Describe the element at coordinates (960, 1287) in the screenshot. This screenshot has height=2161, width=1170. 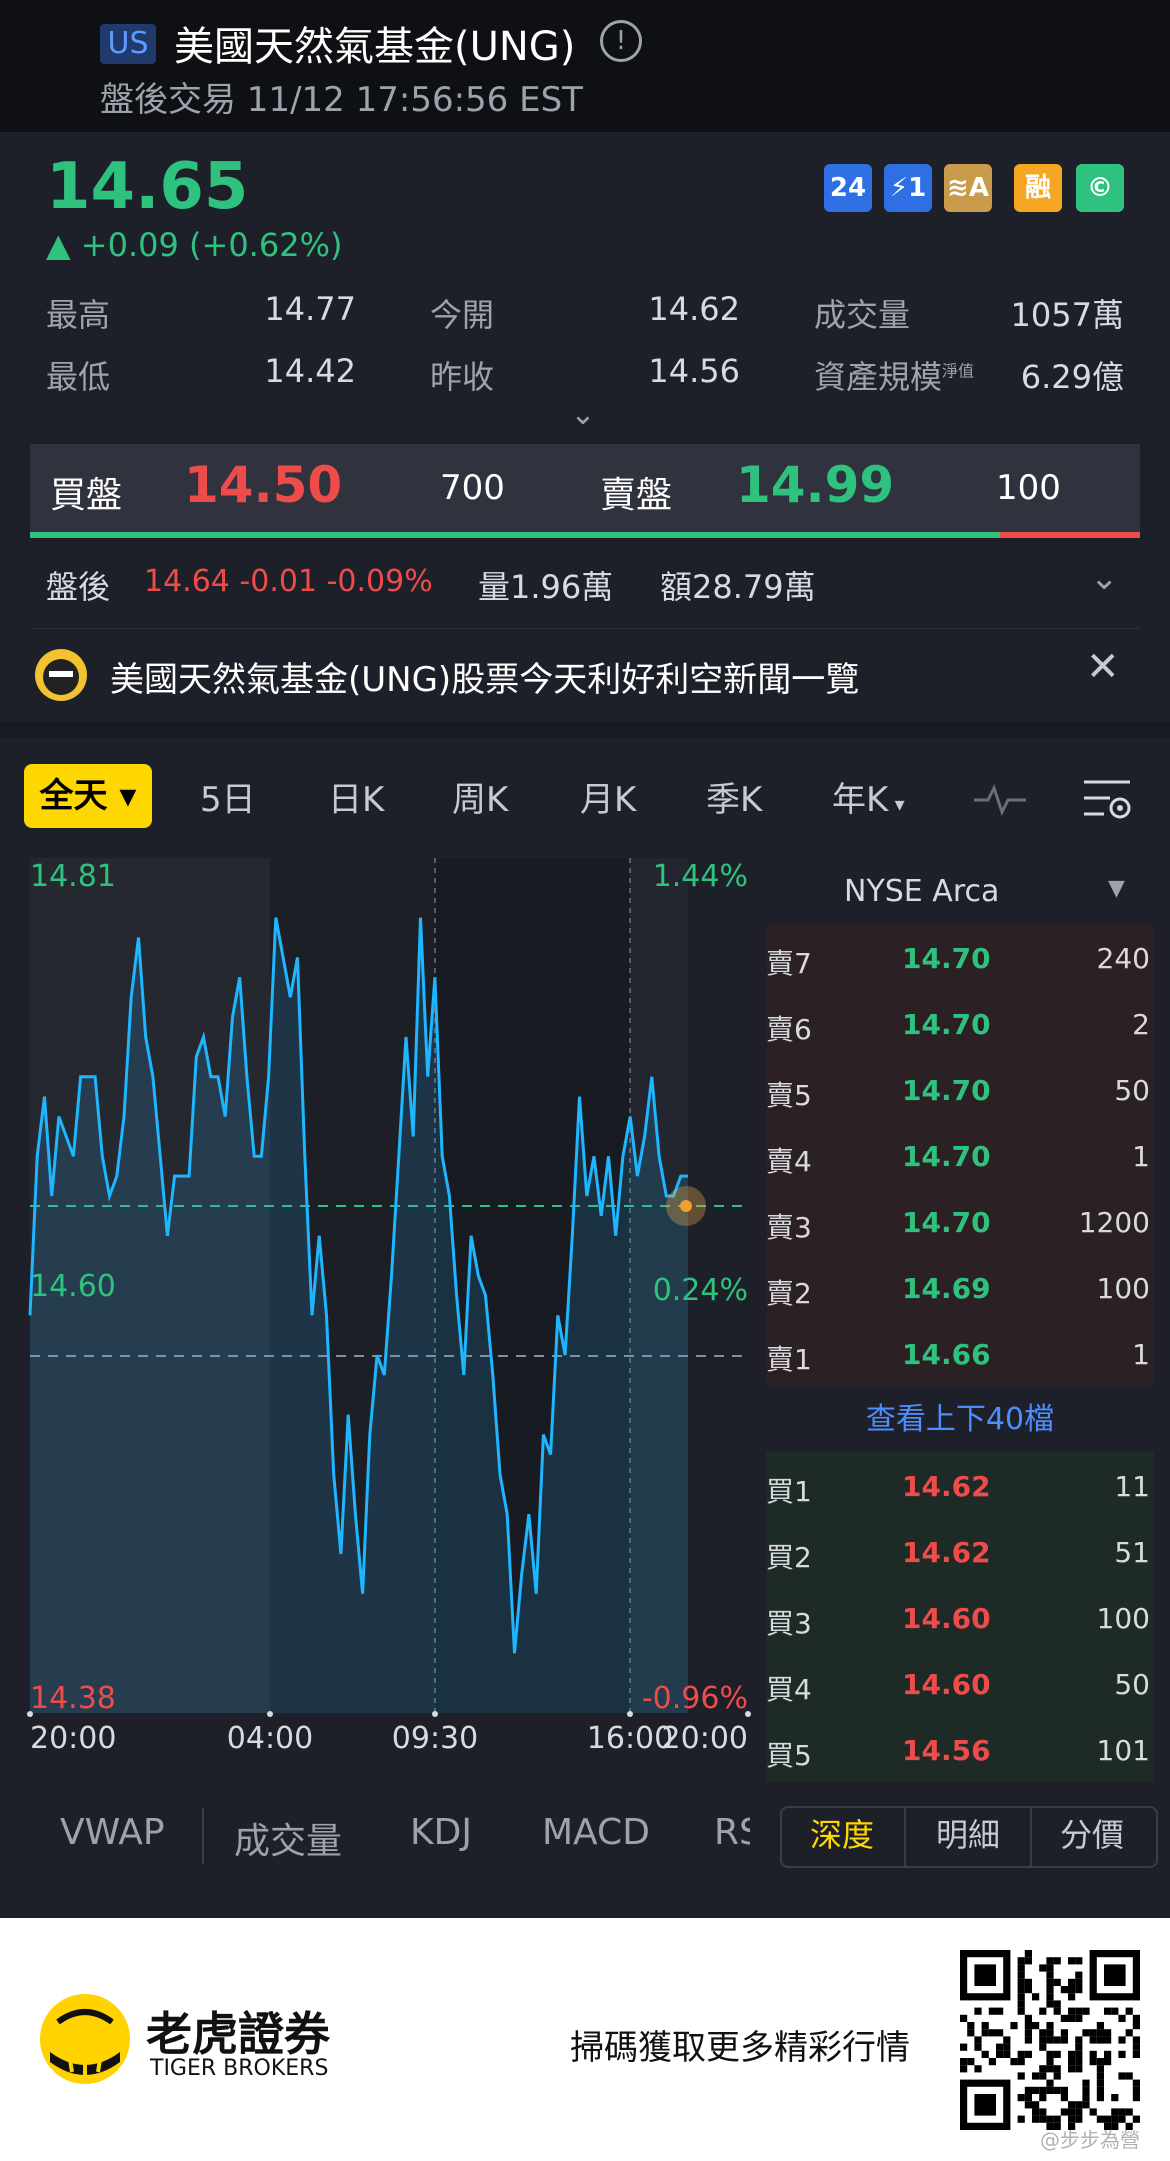
I see `ask-row: 賣2 14.69 100` at that location.